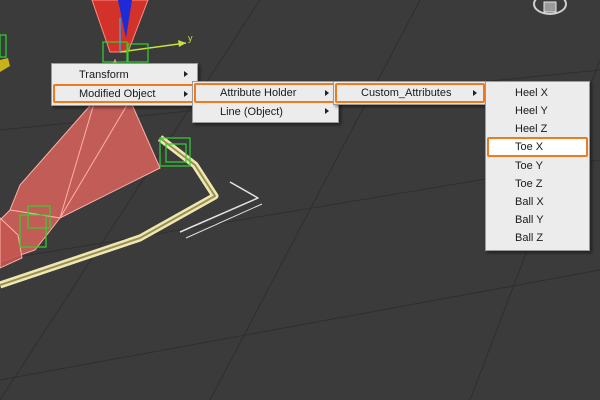  I want to click on quad-menu-level2: Attribute Holder Line (Object), so click(265, 102).